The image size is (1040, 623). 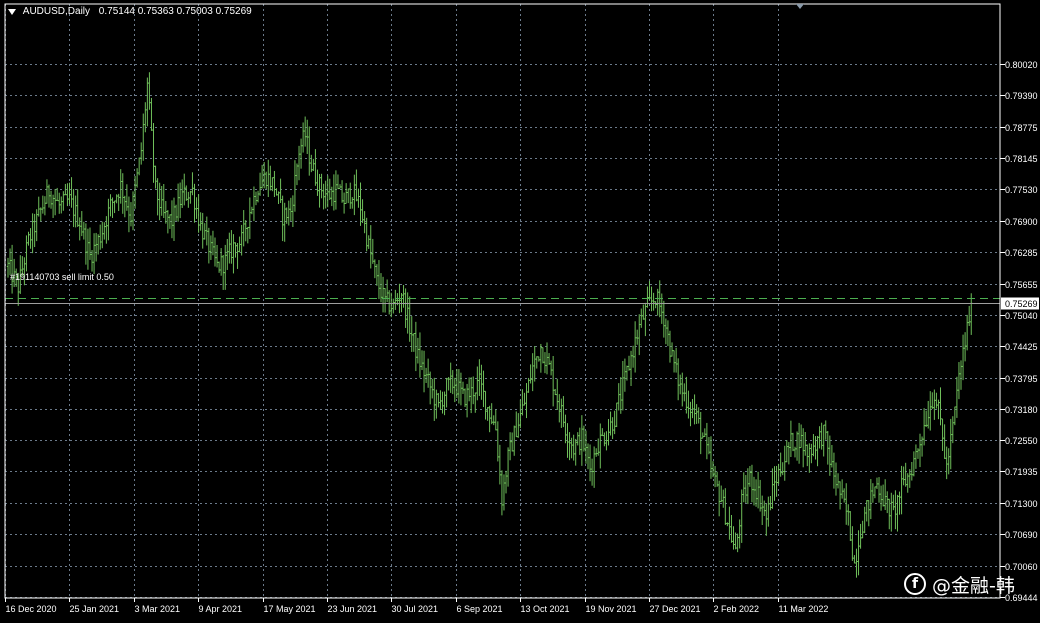 What do you see at coordinates (804, 609) in the screenshot?
I see `x-tick-label: 11 Mar 2022` at bounding box center [804, 609].